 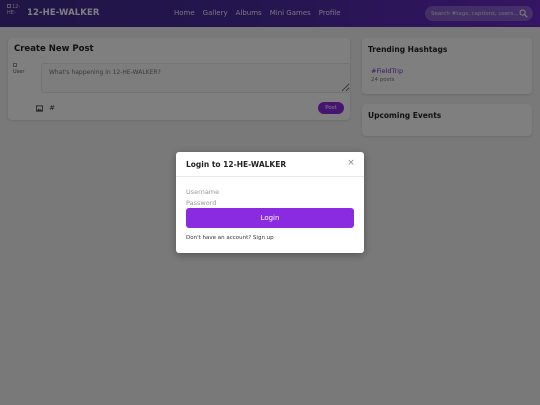 What do you see at coordinates (236, 164) in the screenshot?
I see `modal-title: Login to 12-HE-WALKER` at bounding box center [236, 164].